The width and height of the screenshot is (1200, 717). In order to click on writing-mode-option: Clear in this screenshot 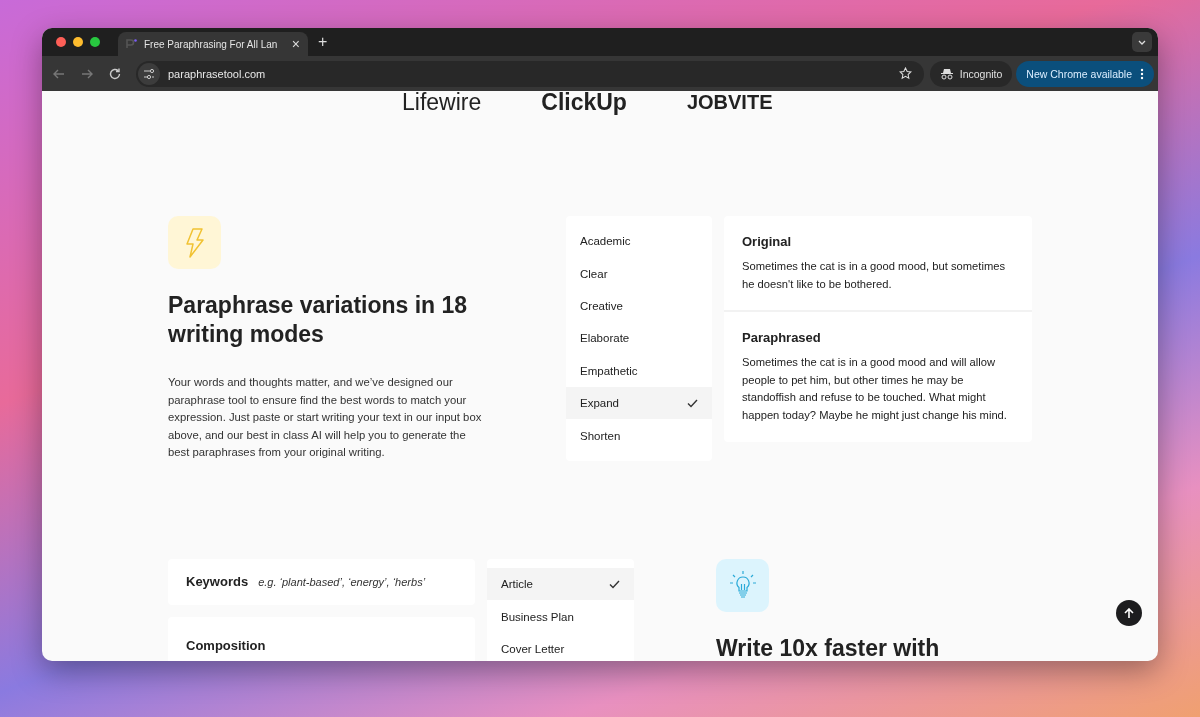, I will do `click(639, 273)`.